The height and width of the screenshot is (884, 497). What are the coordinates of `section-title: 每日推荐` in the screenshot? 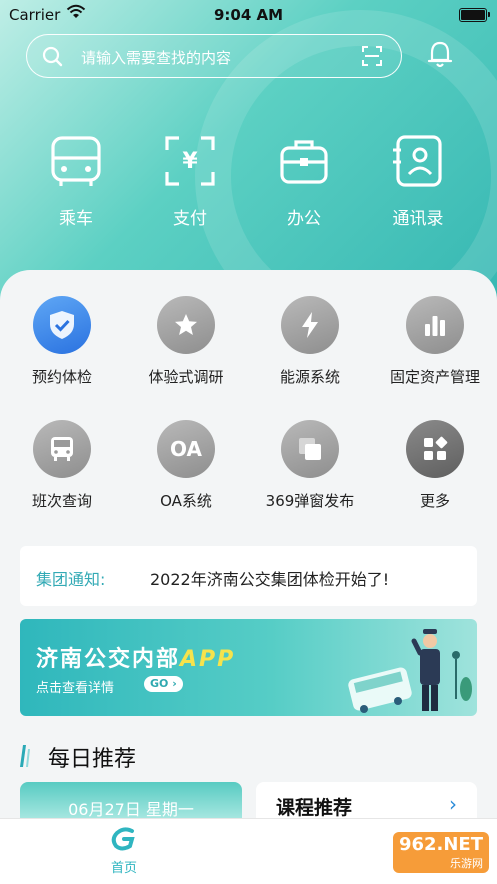 It's located at (92, 759).